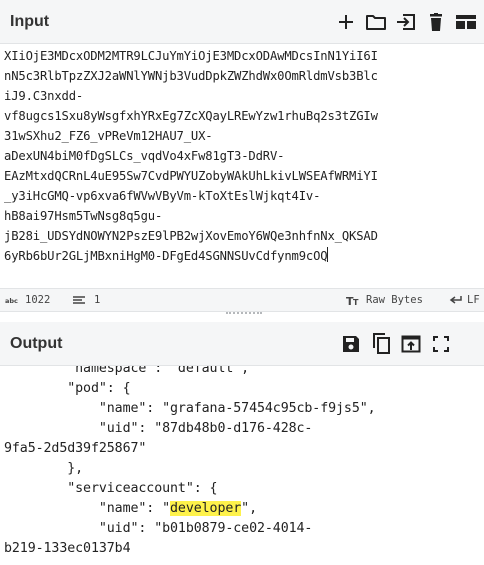 This screenshot has height=565, width=484. What do you see at coordinates (83, 216) in the screenshot?
I see `input-line-text: hB8ai97Hsm5TwNsg8q5gu-` at bounding box center [83, 216].